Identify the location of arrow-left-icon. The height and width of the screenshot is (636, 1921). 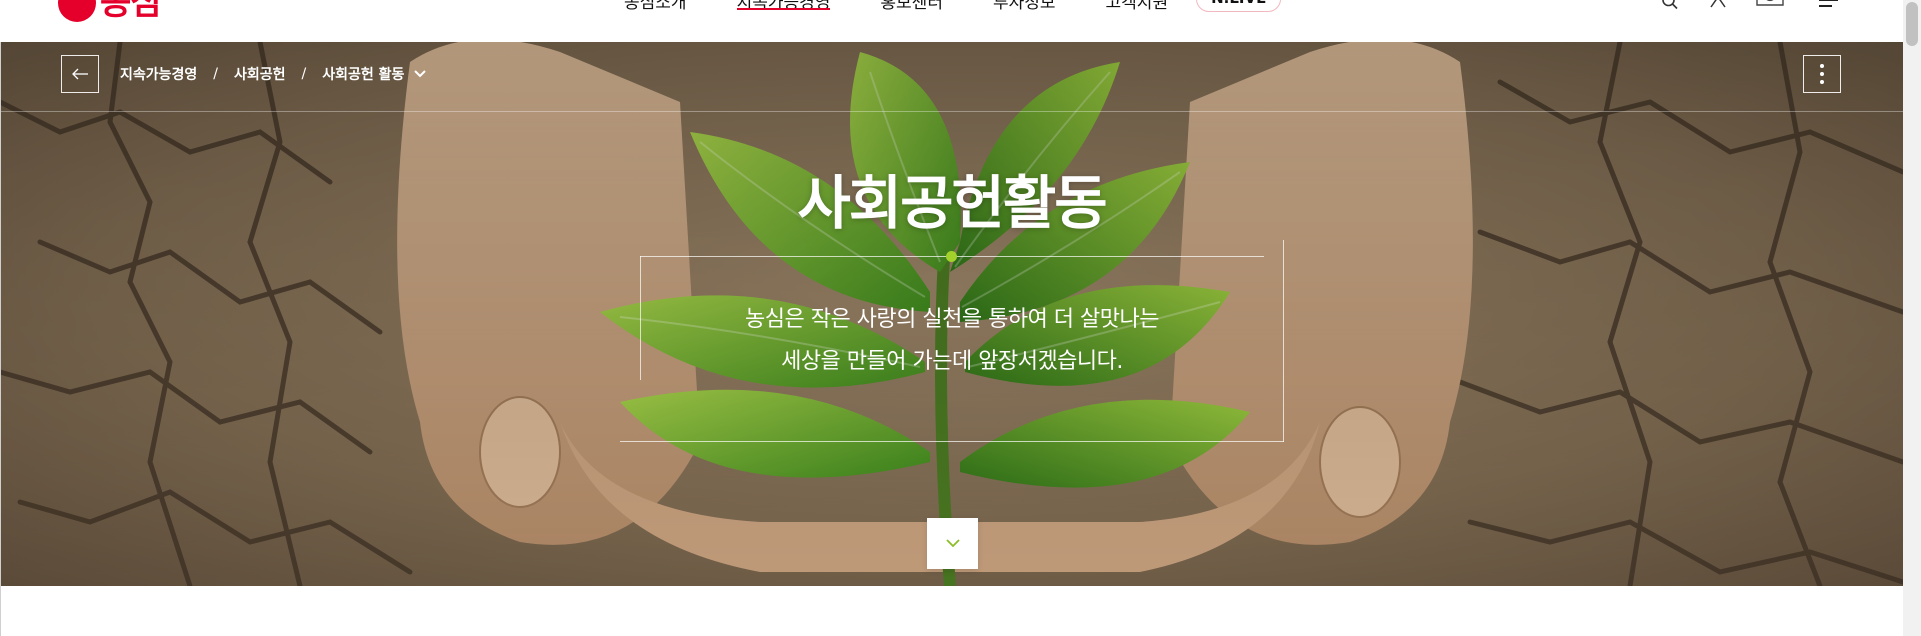
(80, 74).